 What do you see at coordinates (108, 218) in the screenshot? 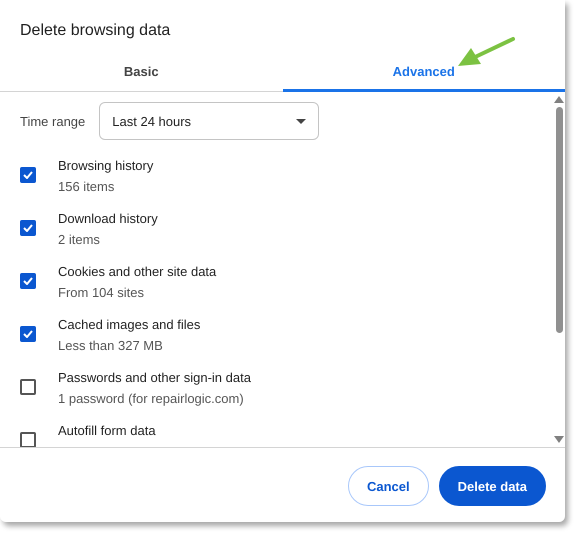
I see `option-label: Download history` at bounding box center [108, 218].